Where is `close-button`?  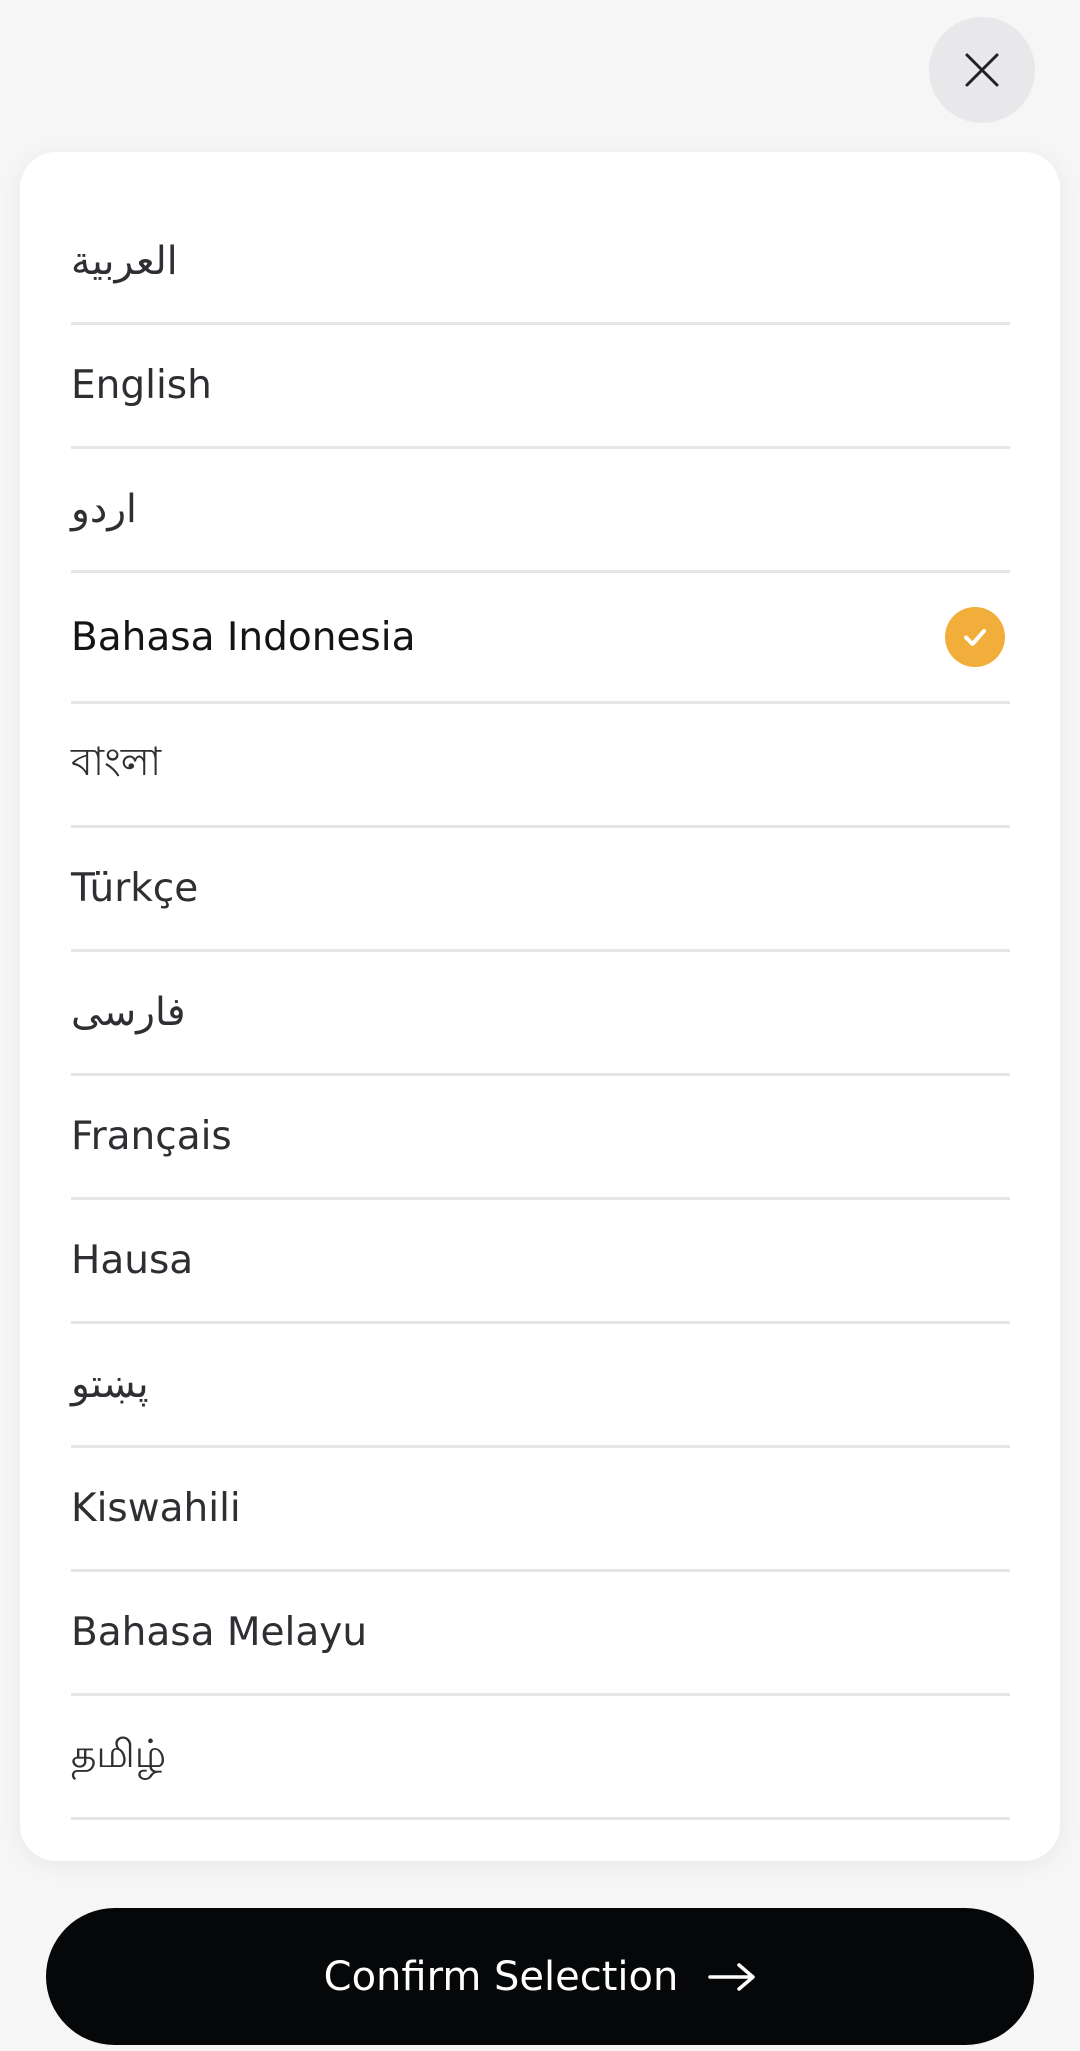 close-button is located at coordinates (982, 70).